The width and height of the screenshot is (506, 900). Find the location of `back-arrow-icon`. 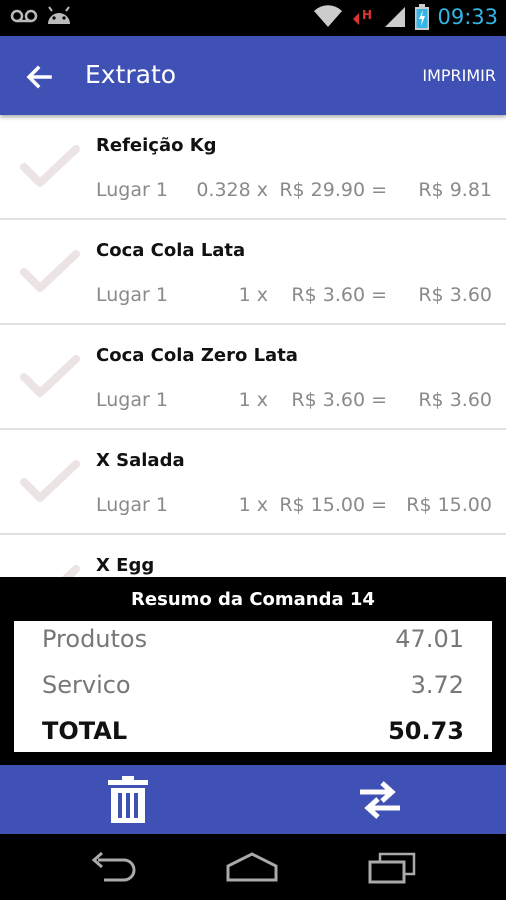

back-arrow-icon is located at coordinates (39, 77).